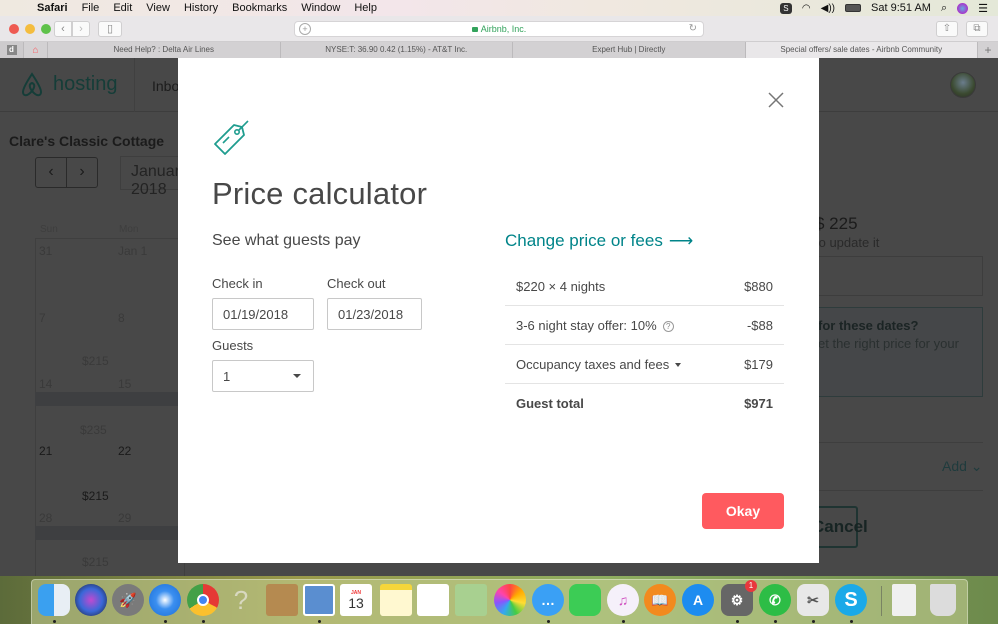  What do you see at coordinates (305, 29) in the screenshot?
I see `add-bookmark-icon: +` at bounding box center [305, 29].